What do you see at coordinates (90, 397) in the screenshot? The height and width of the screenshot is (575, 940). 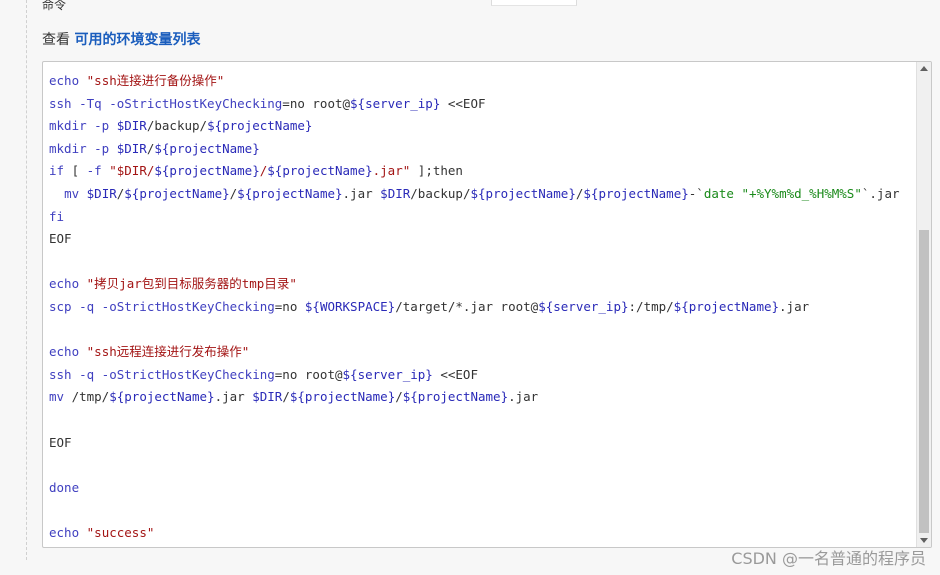 I see `code-token: /tmp/` at bounding box center [90, 397].